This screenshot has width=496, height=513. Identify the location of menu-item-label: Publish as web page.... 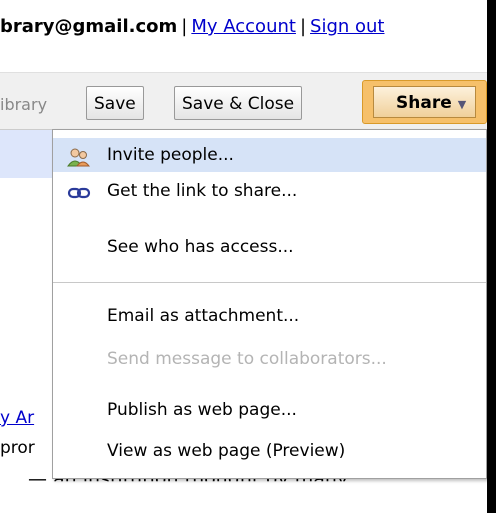
(202, 410).